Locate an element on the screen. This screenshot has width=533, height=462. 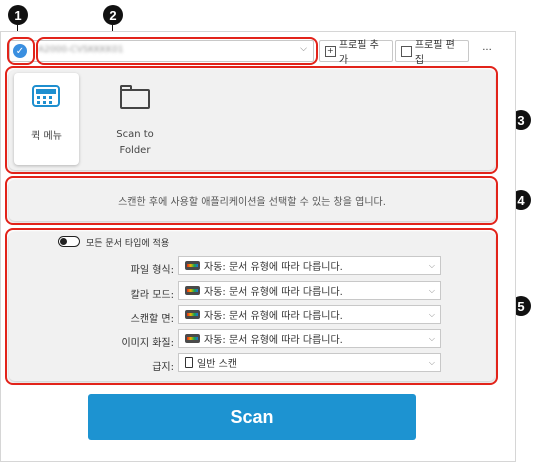
app-label: Scan to Folder is located at coordinates (135, 142).